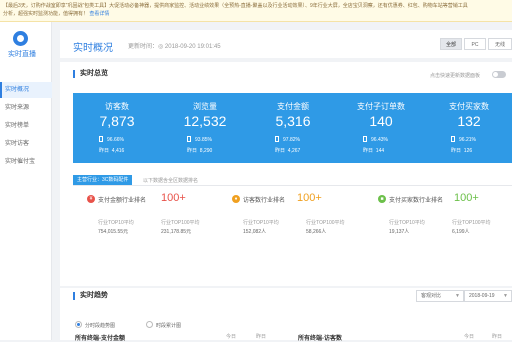 The image size is (512, 342). I want to click on metric-buyers: 支付买家数 132 96.21% 昨日 126, so click(468, 128).